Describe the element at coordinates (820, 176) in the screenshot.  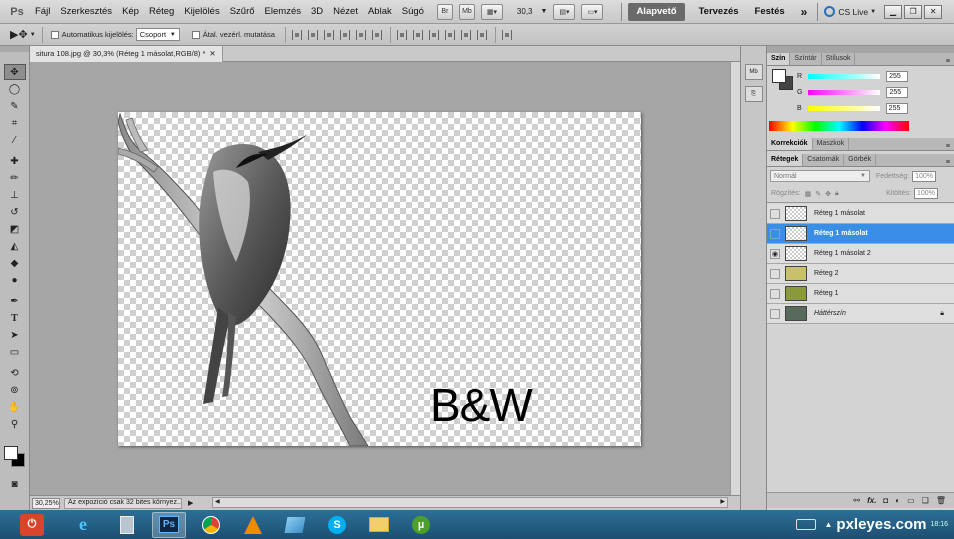
I see `blend-mode-dropdown: Normál ▼` at that location.